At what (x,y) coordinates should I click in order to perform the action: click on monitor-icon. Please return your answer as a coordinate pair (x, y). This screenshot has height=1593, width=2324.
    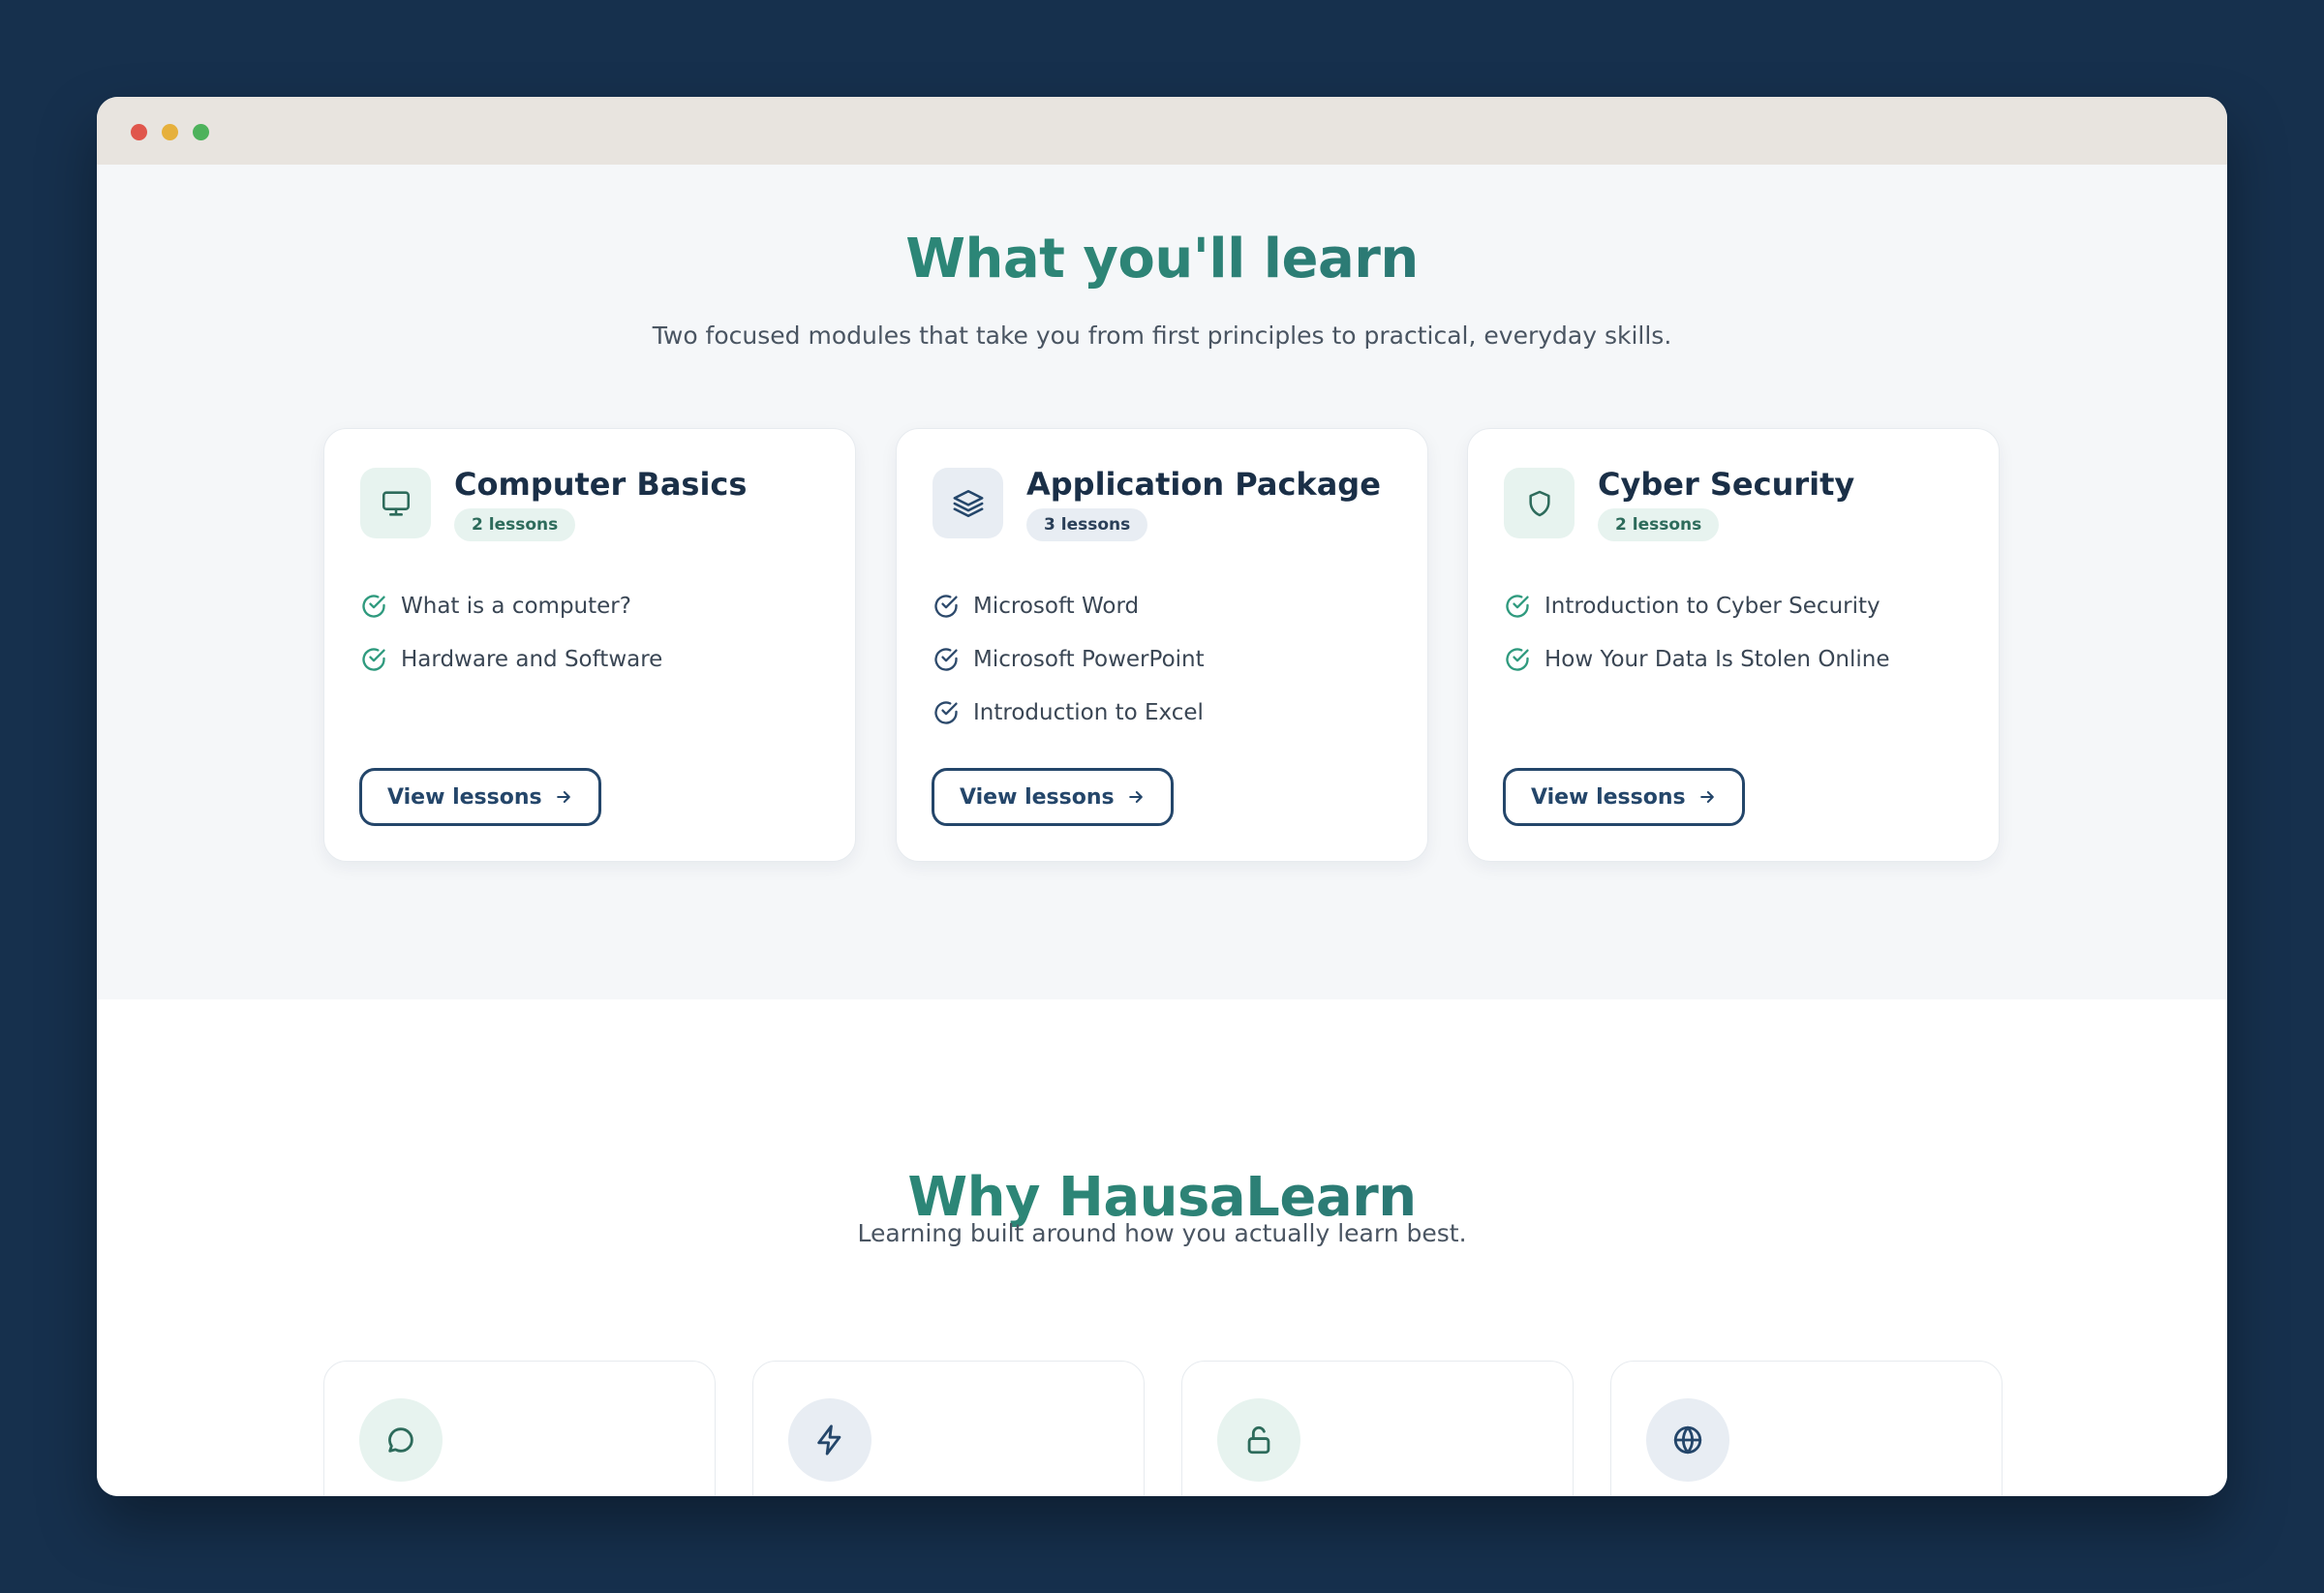
    Looking at the image, I should click on (396, 503).